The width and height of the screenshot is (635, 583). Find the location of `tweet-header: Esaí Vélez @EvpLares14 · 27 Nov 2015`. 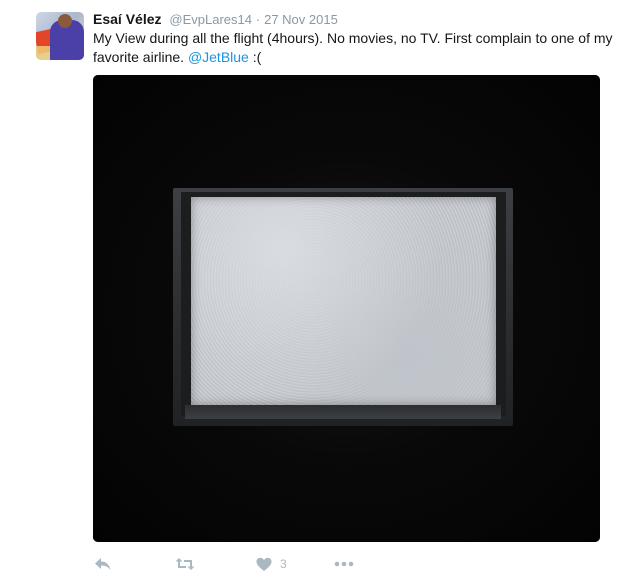

tweet-header: Esaí Vélez @EvpLares14 · 27 Nov 2015 is located at coordinates (215, 19).